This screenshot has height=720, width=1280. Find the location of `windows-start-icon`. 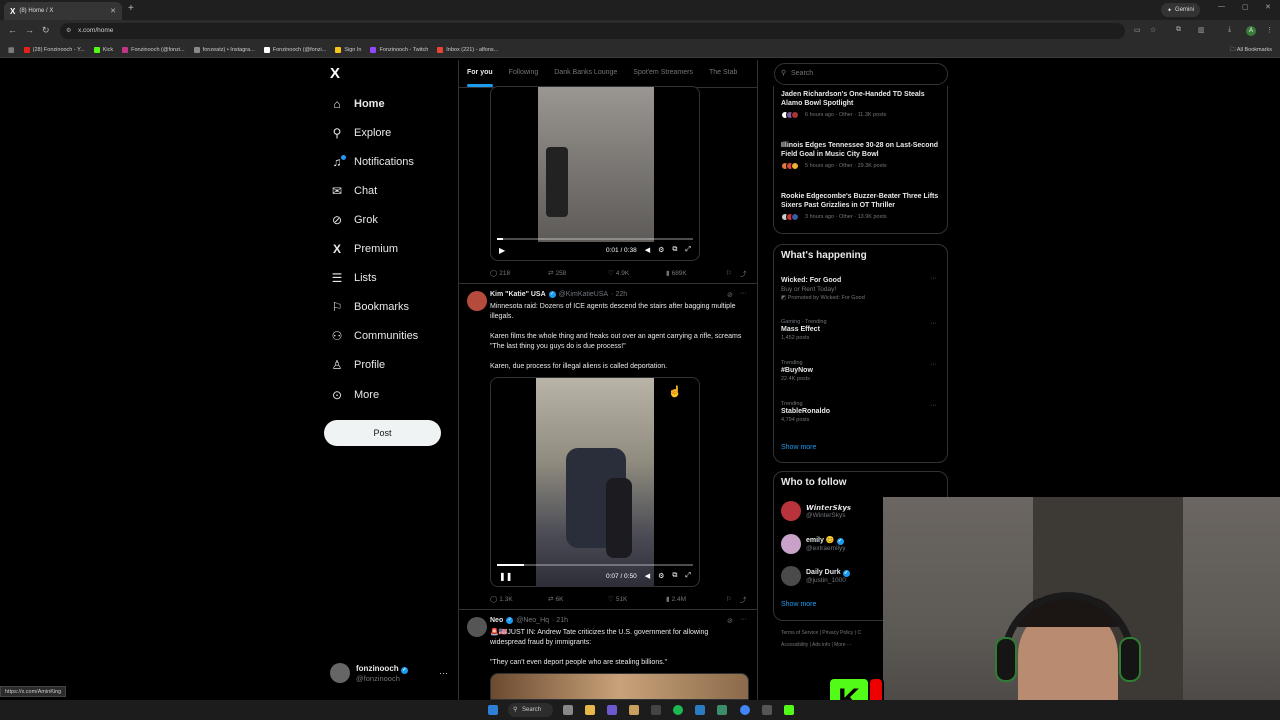

windows-start-icon is located at coordinates (493, 710).